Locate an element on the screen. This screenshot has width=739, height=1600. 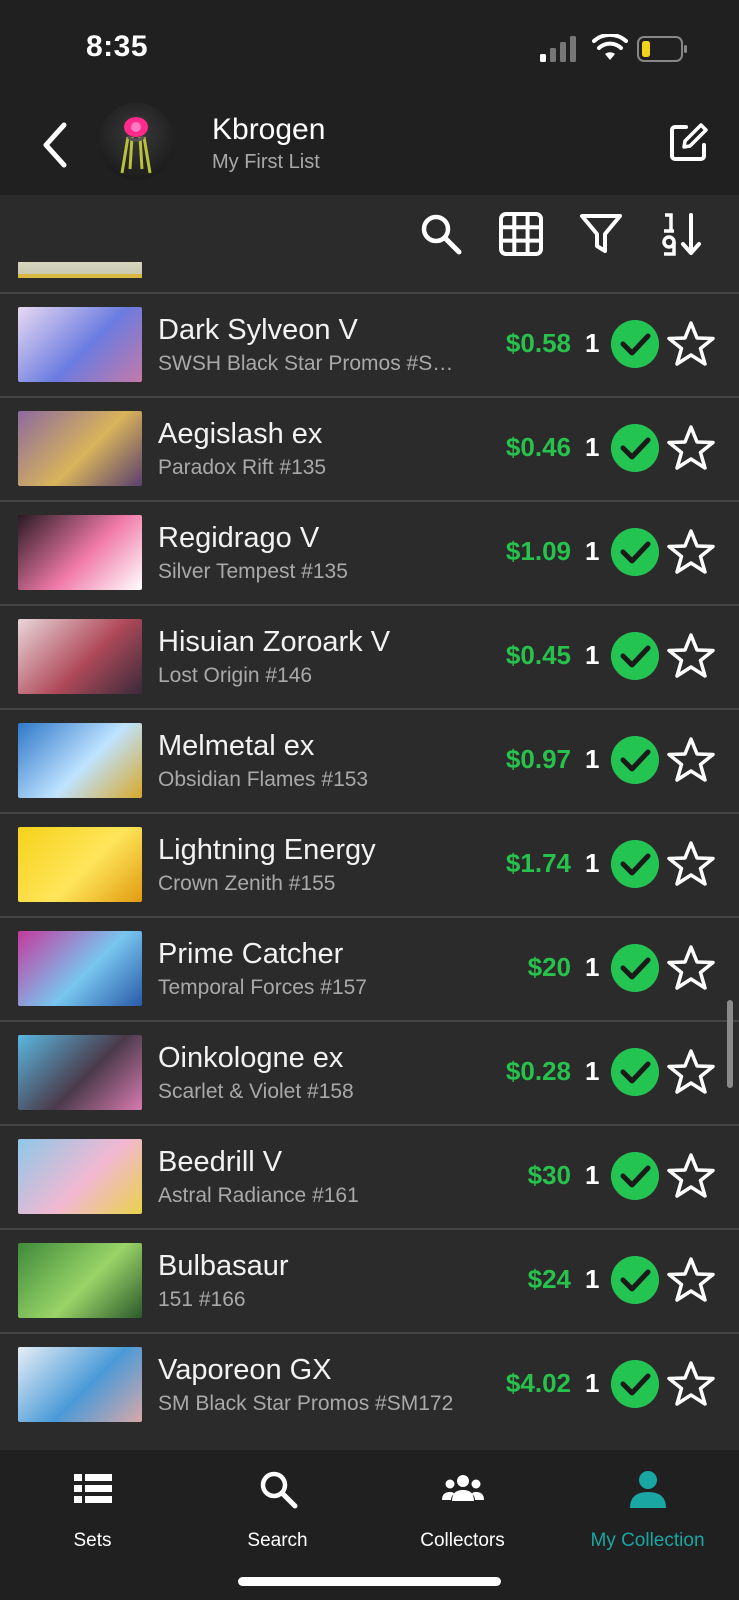
card-name: Prime Catcher is located at coordinates (251, 954).